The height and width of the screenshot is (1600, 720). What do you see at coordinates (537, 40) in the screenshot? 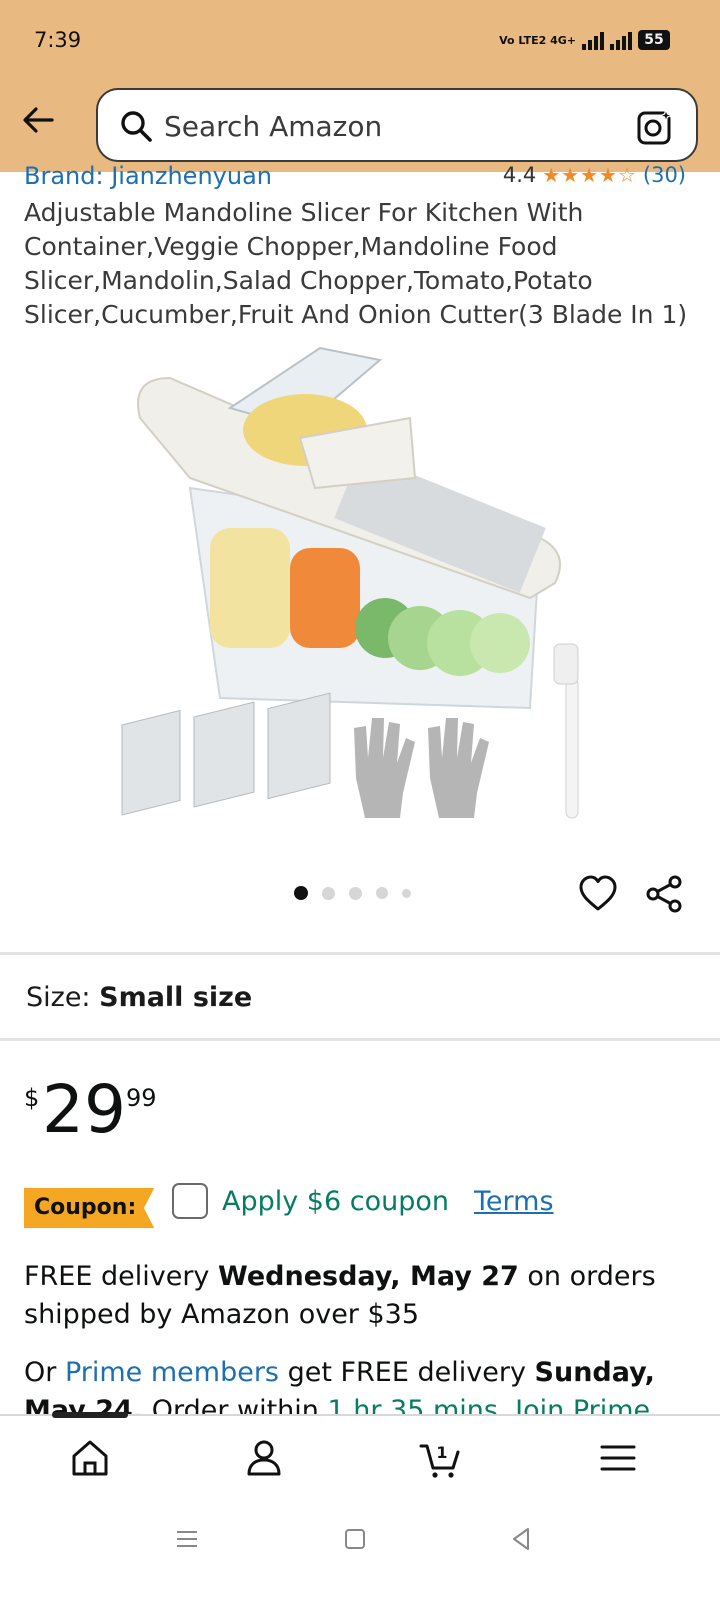
I see `network-label: Vo LTE2 4G+` at bounding box center [537, 40].